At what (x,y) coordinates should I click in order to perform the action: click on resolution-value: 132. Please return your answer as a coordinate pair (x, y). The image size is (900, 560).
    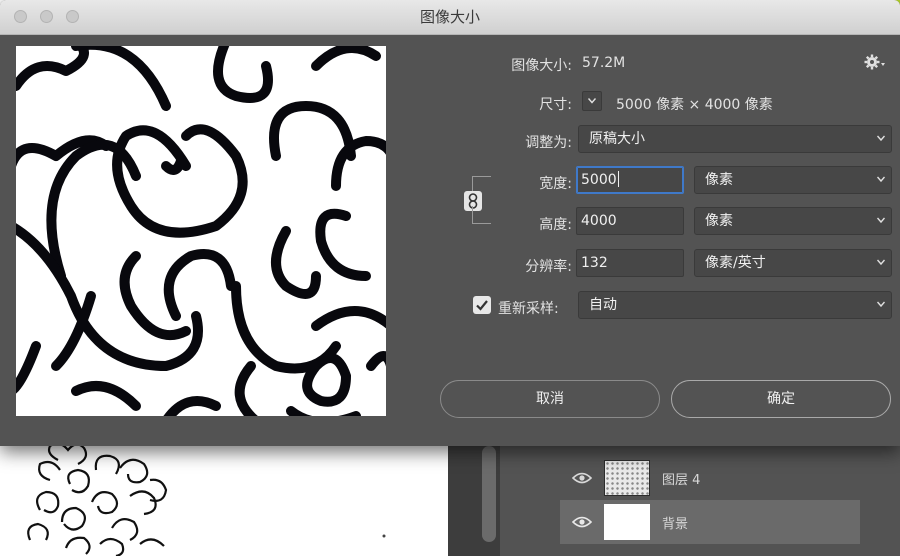
    Looking at the image, I should click on (594, 263).